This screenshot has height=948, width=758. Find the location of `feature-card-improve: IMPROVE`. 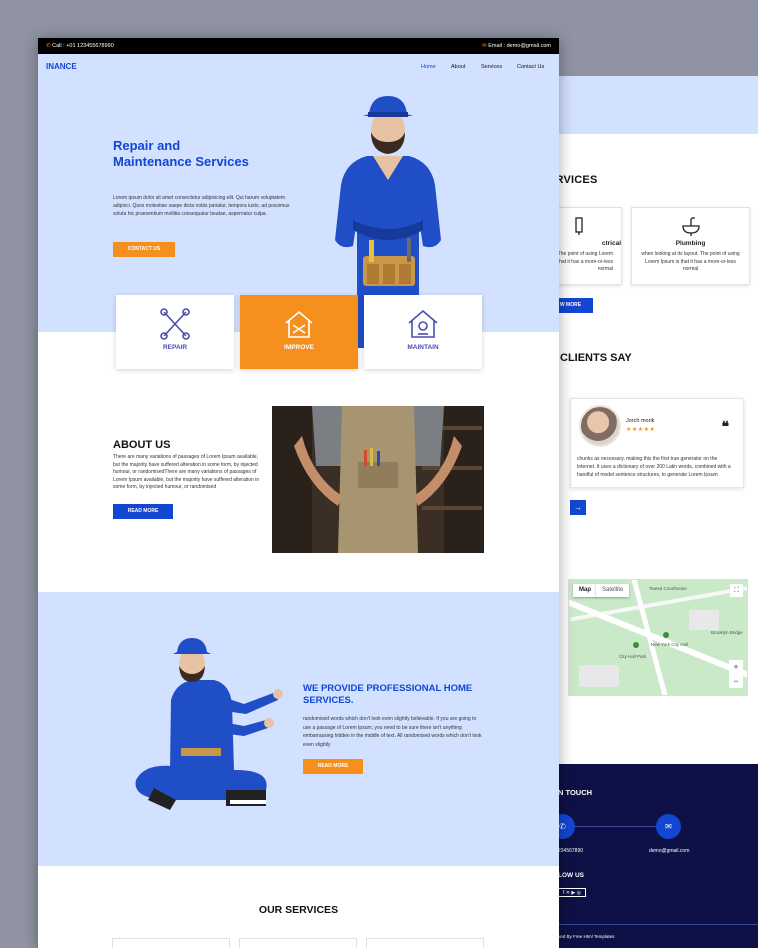

feature-card-improve: IMPROVE is located at coordinates (299, 332).